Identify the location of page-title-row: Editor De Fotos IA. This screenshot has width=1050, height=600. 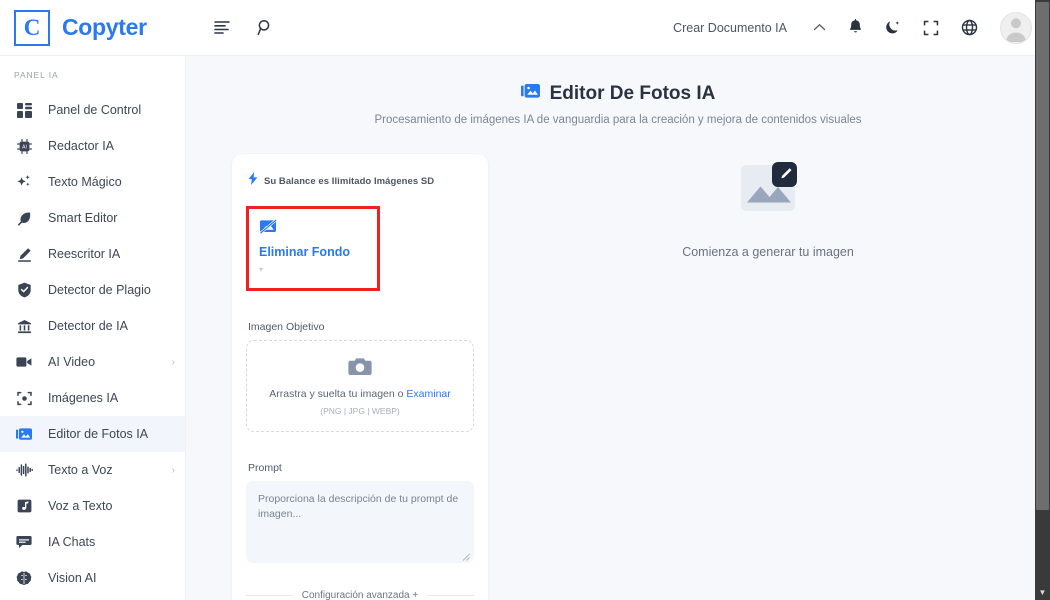
(618, 93).